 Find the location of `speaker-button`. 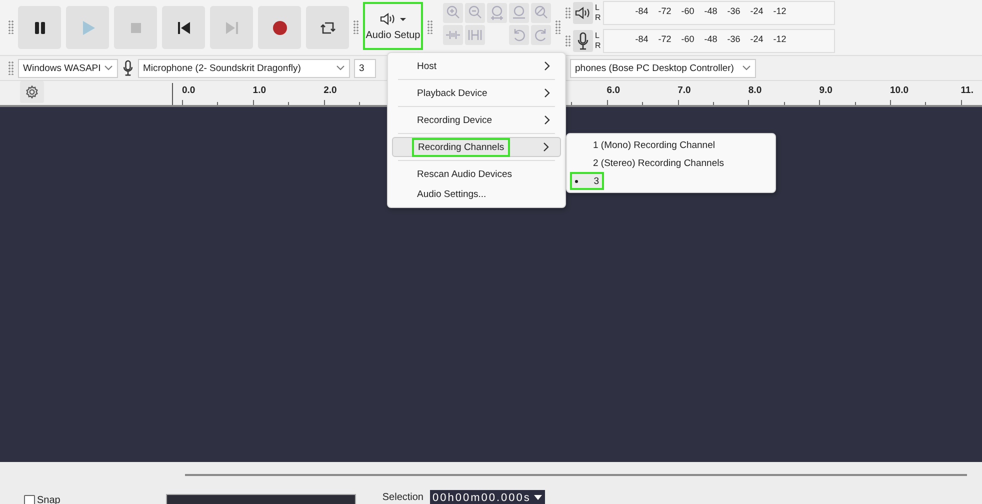

speaker-button is located at coordinates (583, 13).